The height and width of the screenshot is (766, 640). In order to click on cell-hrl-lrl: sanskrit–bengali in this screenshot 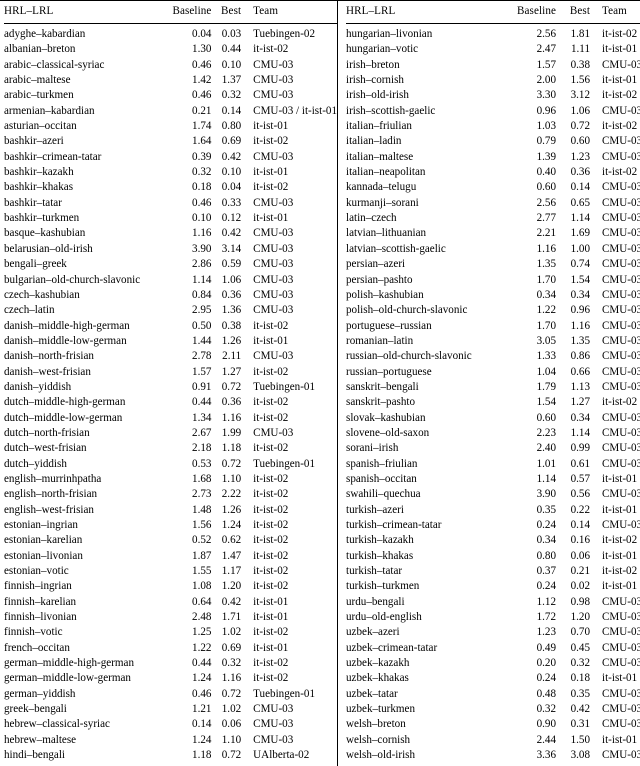, I will do `click(382, 386)`.